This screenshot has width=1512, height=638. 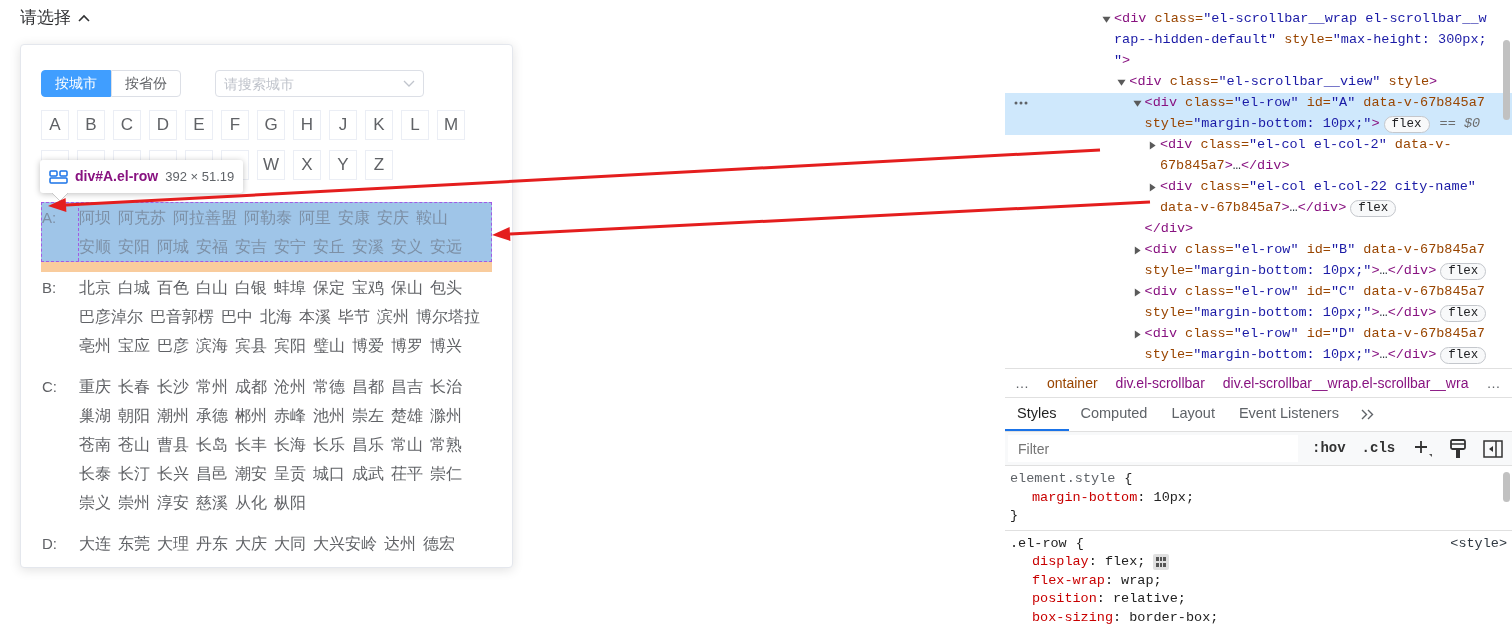 I want to click on element-selector: div#A.el-row, so click(x=117, y=176).